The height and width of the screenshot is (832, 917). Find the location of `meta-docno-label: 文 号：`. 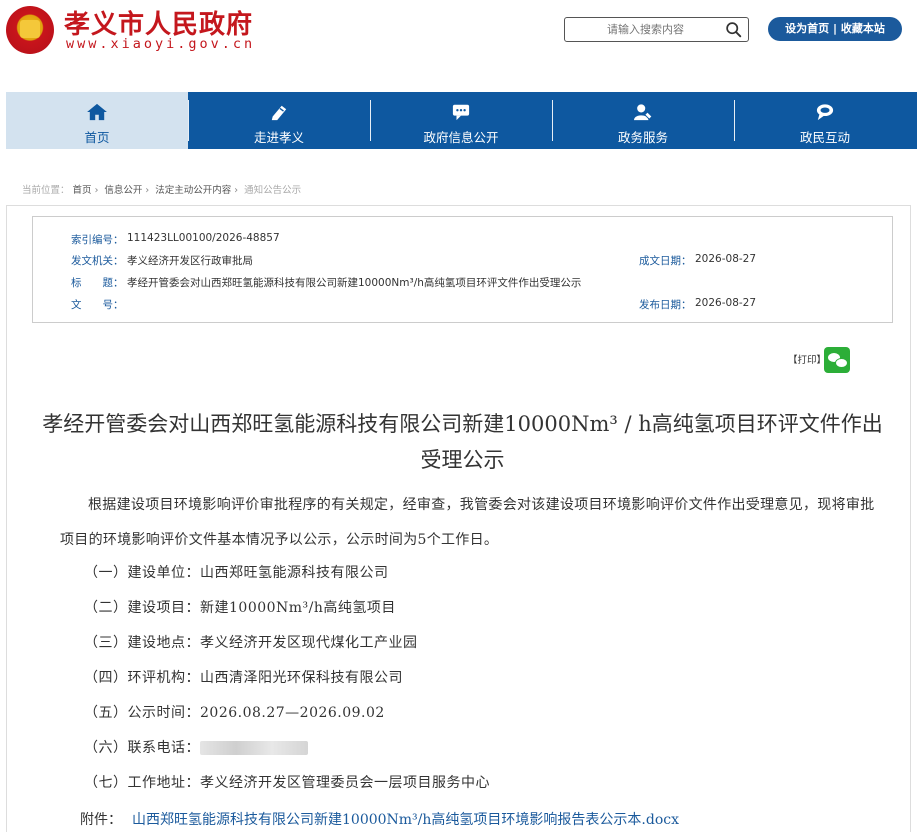

meta-docno-label: 文 号： is located at coordinates (97, 305).